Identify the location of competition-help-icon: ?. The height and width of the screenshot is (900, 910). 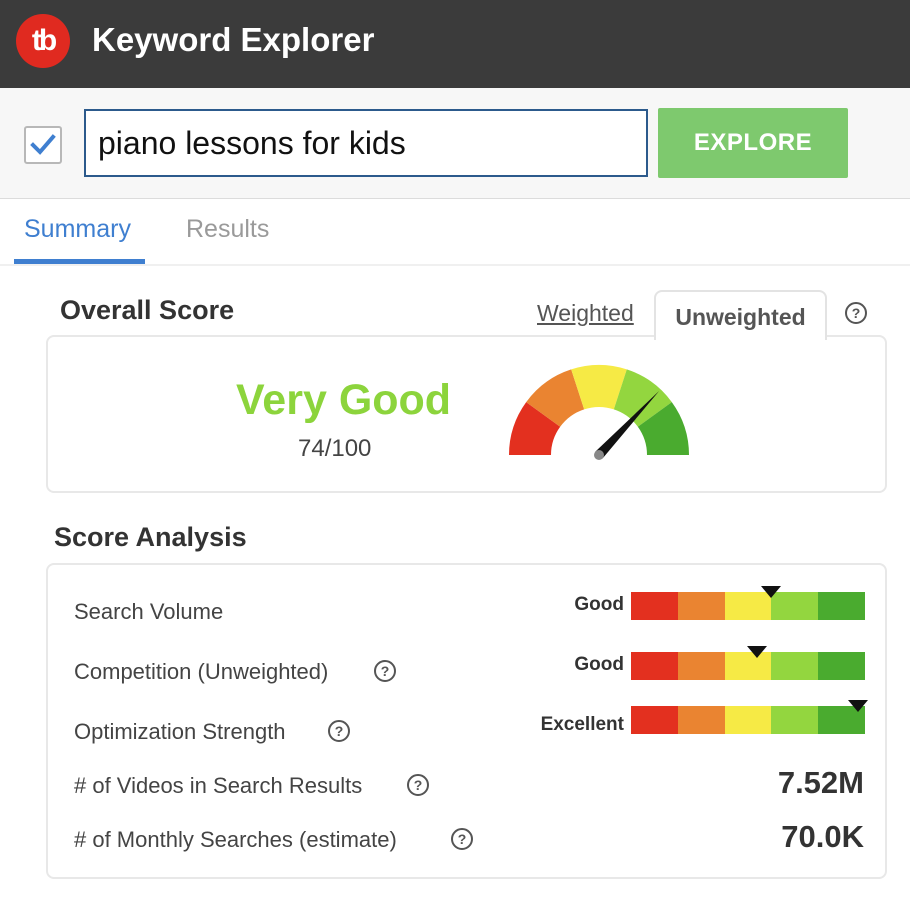
(385, 671).